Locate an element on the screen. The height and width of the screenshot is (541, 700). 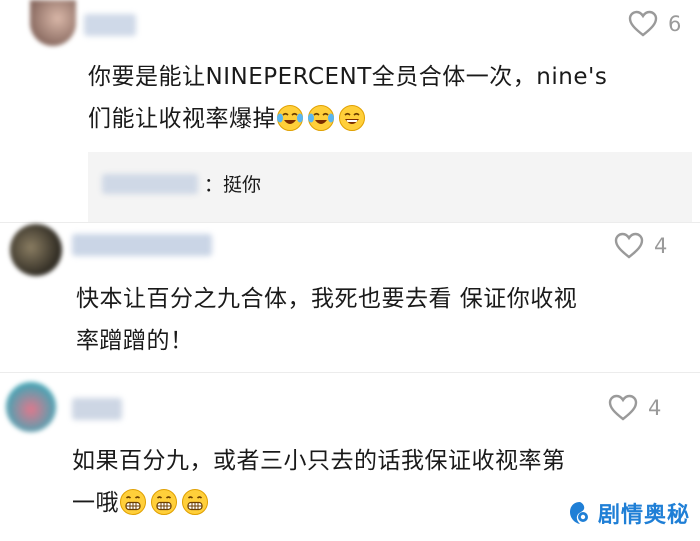
comment-line: 们能让收视率爆掉 is located at coordinates (388, 119).